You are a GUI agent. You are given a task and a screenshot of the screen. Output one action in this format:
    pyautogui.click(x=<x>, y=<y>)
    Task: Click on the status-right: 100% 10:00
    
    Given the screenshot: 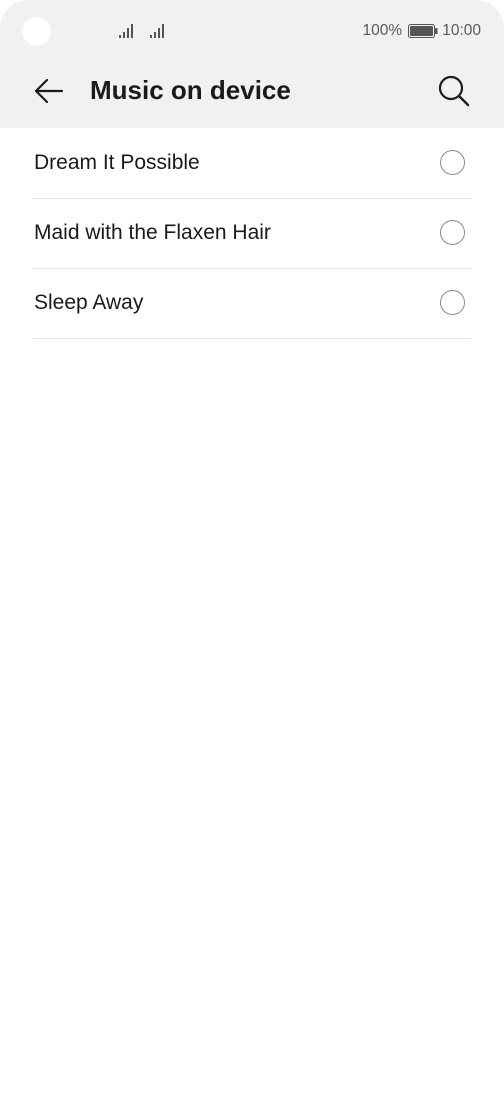 What is the action you would take?
    pyautogui.click(x=422, y=31)
    